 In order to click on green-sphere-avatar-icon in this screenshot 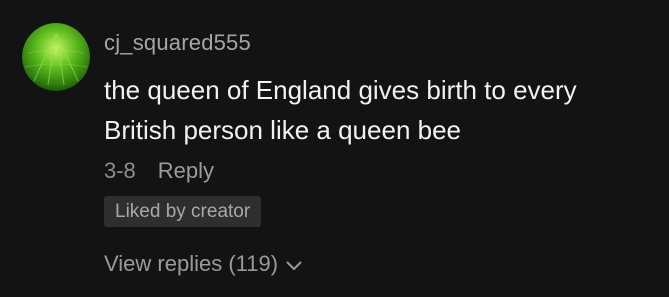, I will do `click(56, 57)`.